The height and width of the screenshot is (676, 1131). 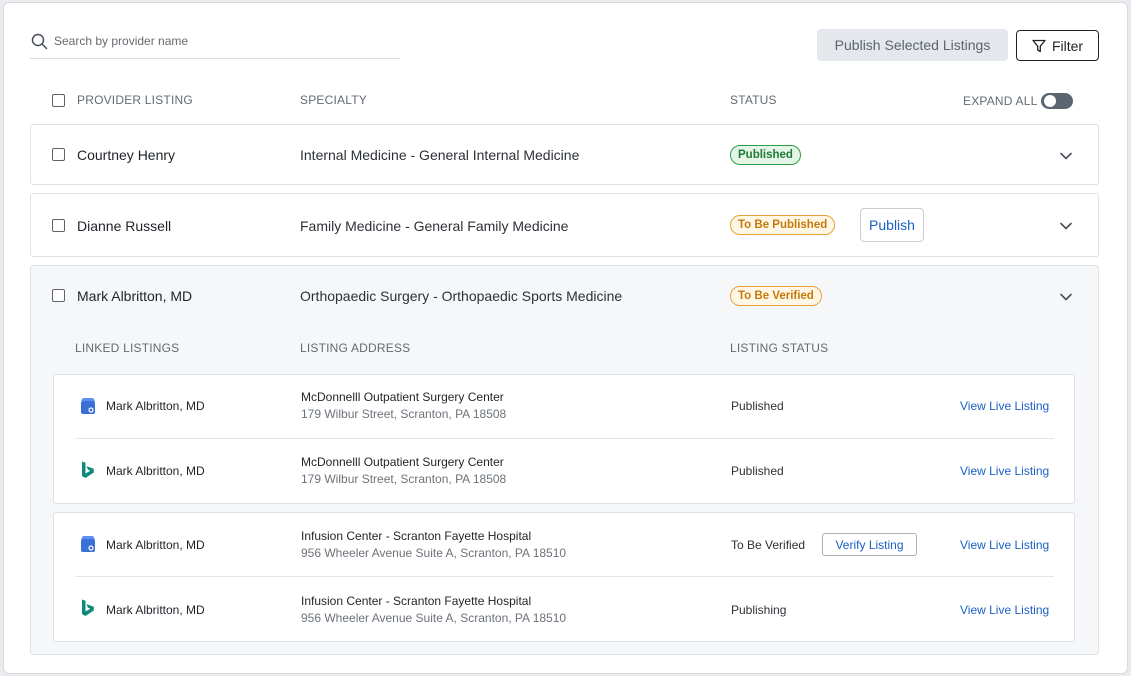 I want to click on listing-status: To Be Verified, so click(x=768, y=545).